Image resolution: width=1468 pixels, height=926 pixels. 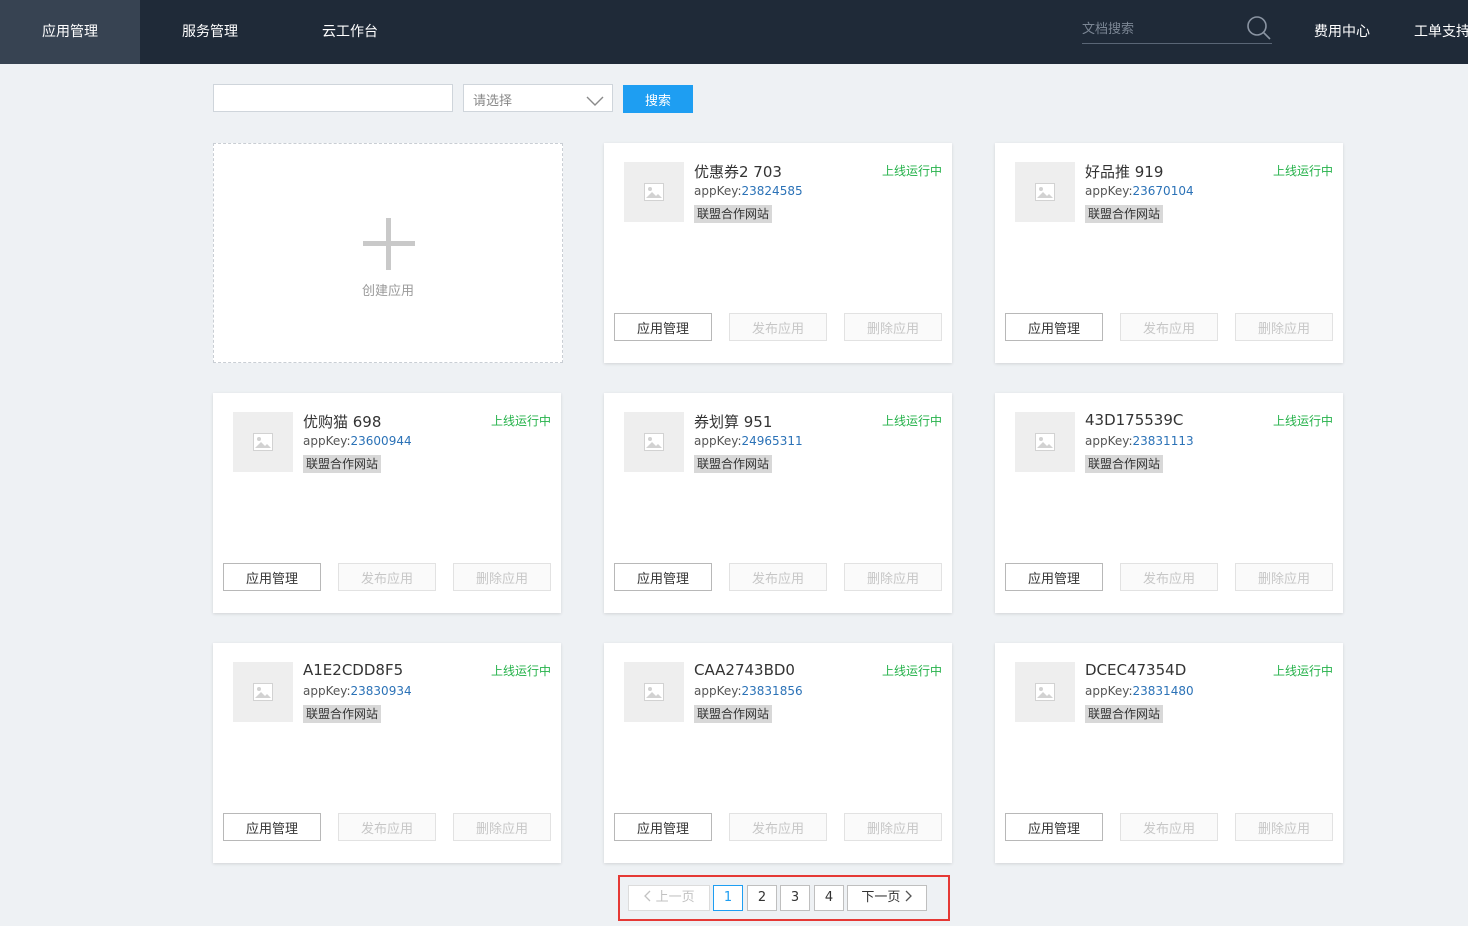 I want to click on create-app-label: 创建应用, so click(x=387, y=291).